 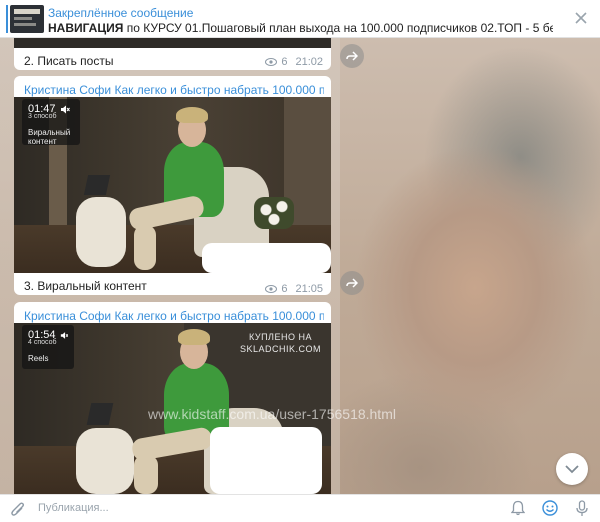 What do you see at coordinates (48, 347) in the screenshot?
I see `message-3-video-label: 01:54 4 способ Reels` at bounding box center [48, 347].